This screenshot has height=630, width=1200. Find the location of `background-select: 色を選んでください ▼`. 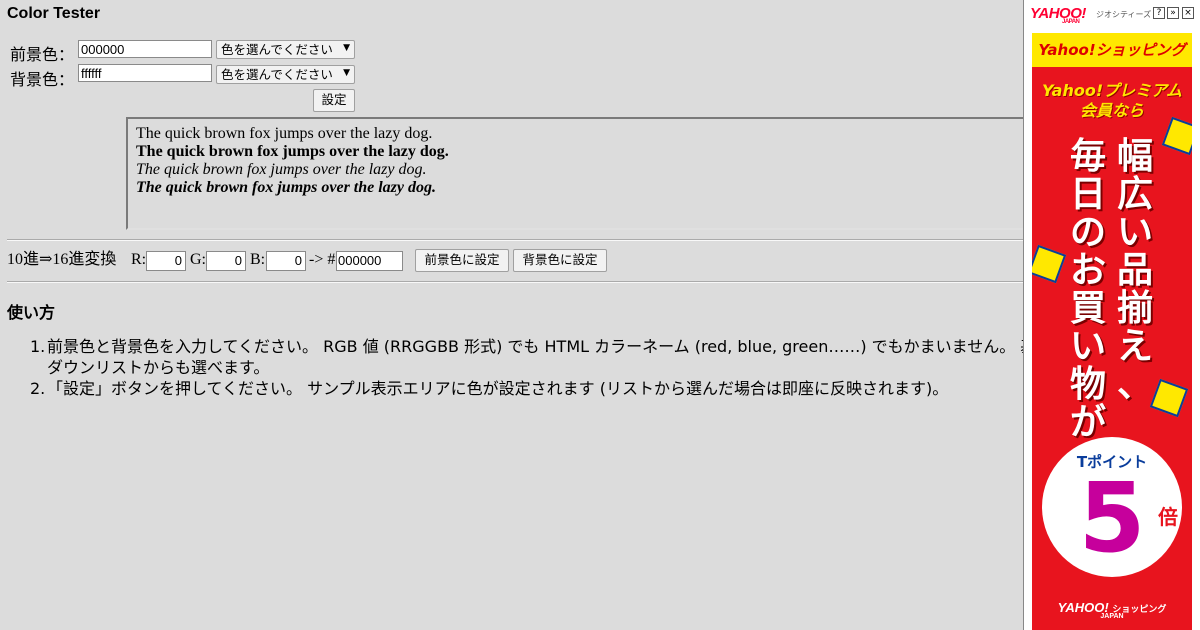

background-select: 色を選んでください ▼ is located at coordinates (285, 74).